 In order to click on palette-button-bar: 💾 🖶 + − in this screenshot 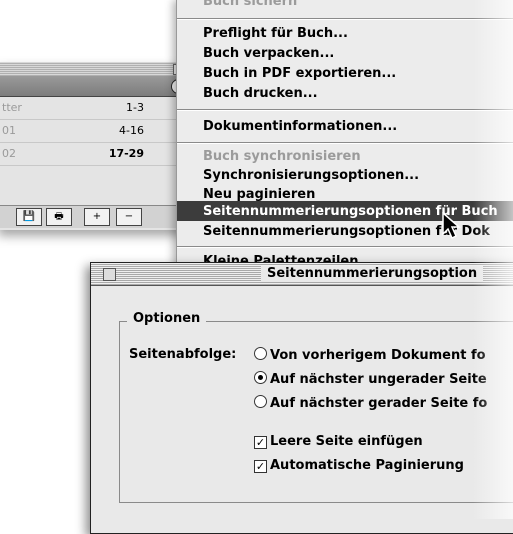, I will do `click(97, 216)`.